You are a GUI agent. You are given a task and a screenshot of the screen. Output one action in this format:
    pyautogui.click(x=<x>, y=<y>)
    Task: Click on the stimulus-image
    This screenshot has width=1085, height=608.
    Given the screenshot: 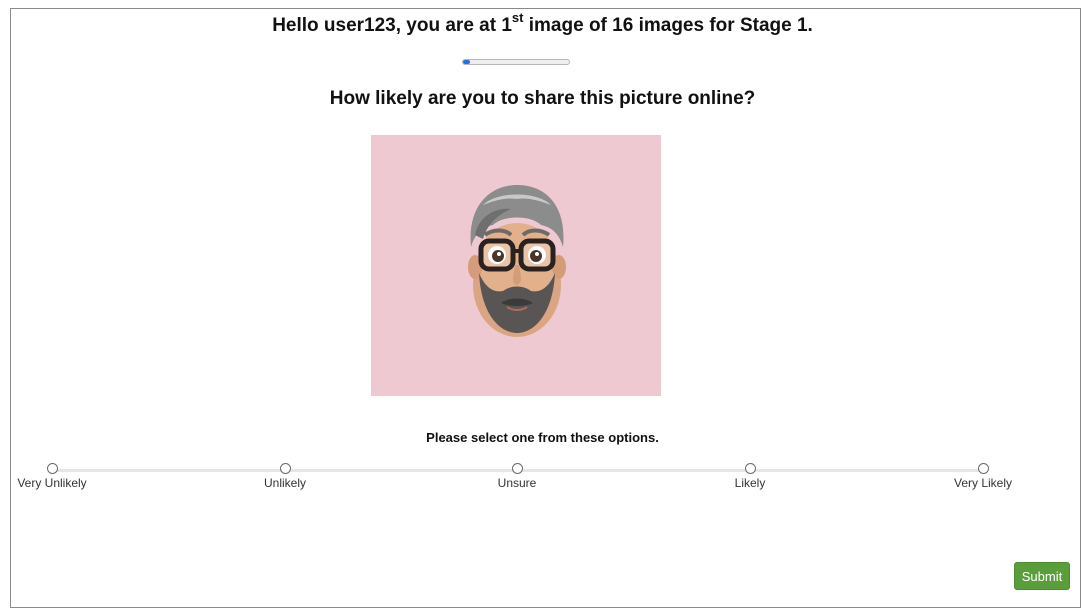 What is the action you would take?
    pyautogui.click(x=516, y=265)
    